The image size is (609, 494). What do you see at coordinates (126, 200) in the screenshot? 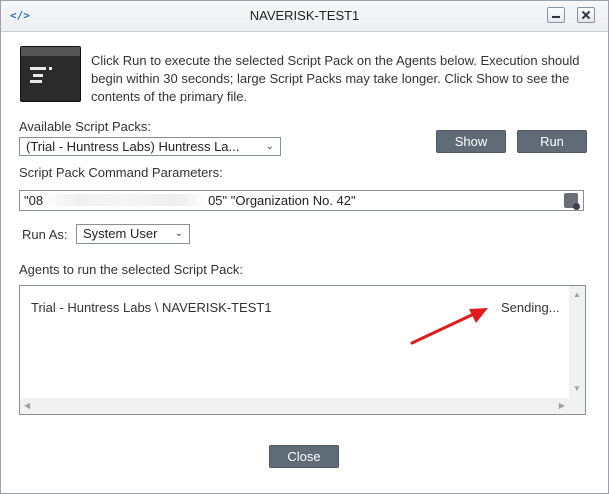
I see `redacted-region` at bounding box center [126, 200].